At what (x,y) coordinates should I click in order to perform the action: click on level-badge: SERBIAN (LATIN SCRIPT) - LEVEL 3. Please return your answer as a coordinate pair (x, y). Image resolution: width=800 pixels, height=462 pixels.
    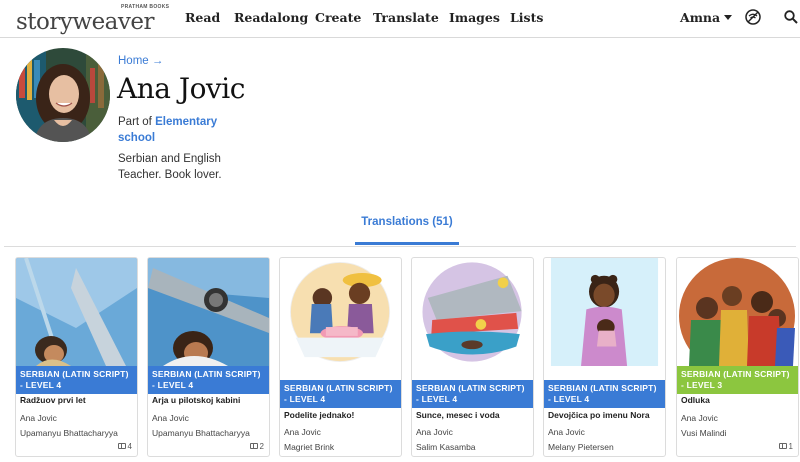
    Looking at the image, I should click on (737, 380).